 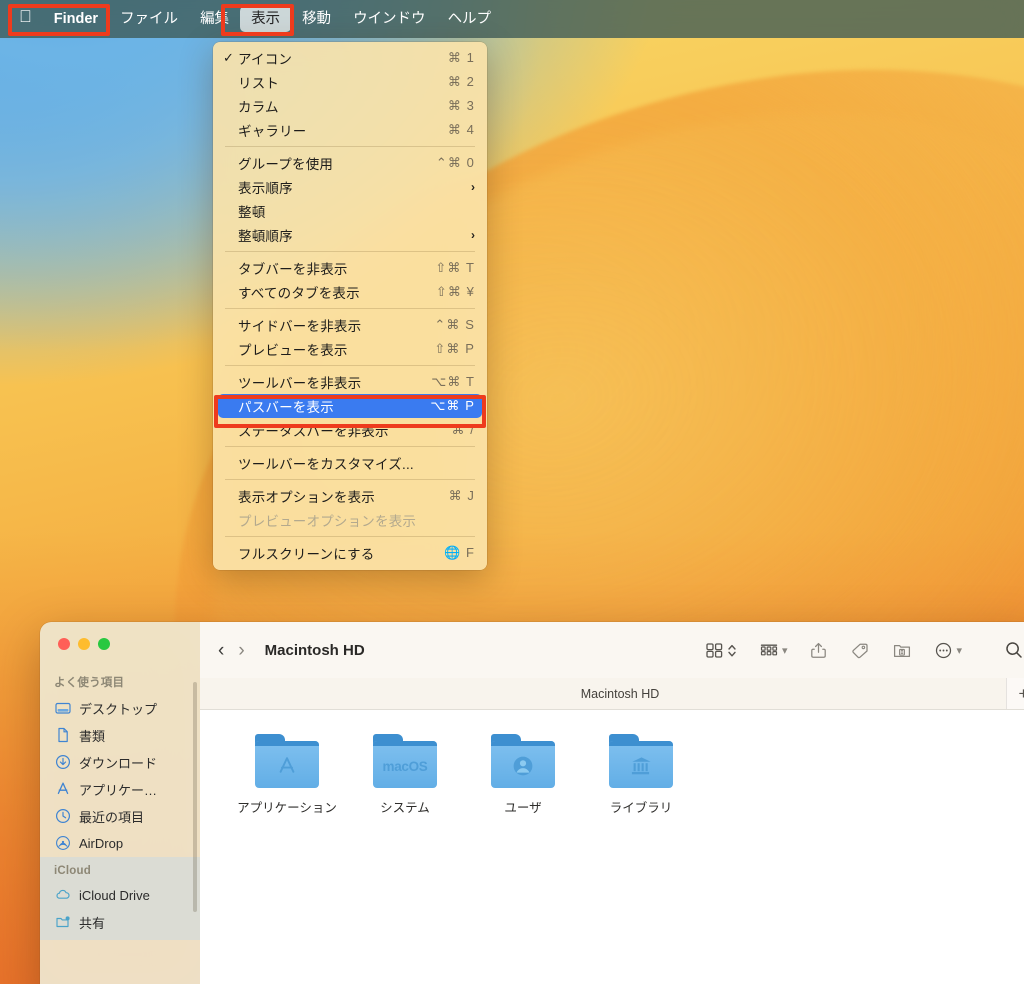 I want to click on menu-item-shortcut: ⌘ 3, so click(x=461, y=105).